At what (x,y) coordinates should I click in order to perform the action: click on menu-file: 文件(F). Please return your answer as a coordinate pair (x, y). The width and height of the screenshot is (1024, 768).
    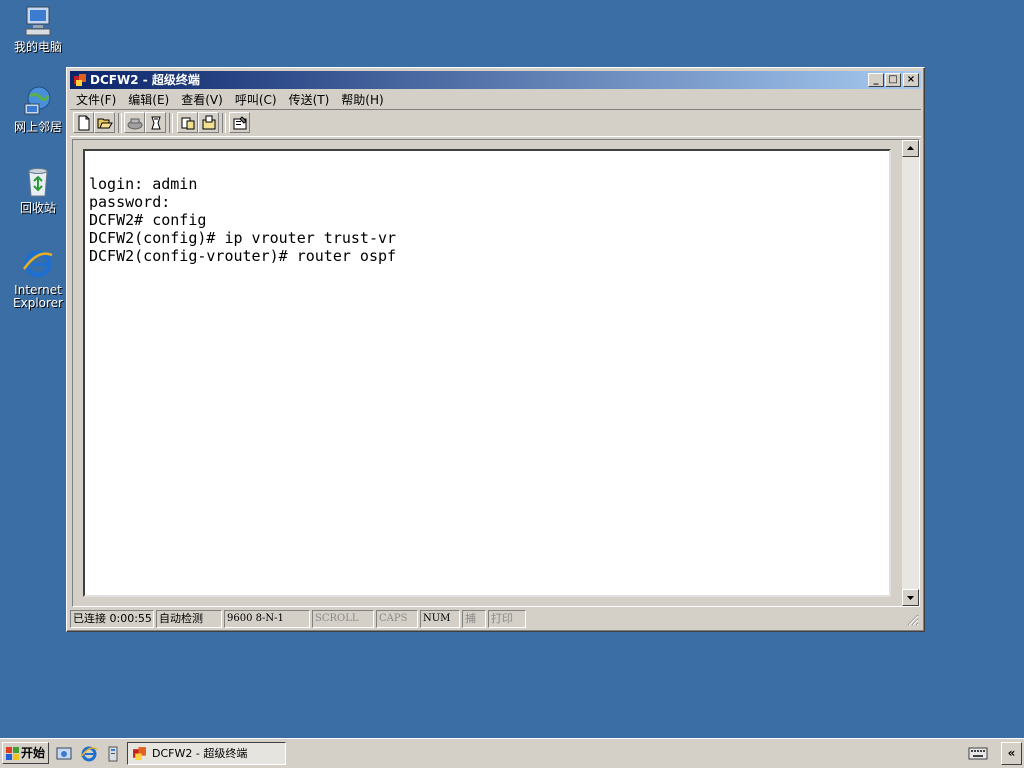
    Looking at the image, I should click on (96, 99).